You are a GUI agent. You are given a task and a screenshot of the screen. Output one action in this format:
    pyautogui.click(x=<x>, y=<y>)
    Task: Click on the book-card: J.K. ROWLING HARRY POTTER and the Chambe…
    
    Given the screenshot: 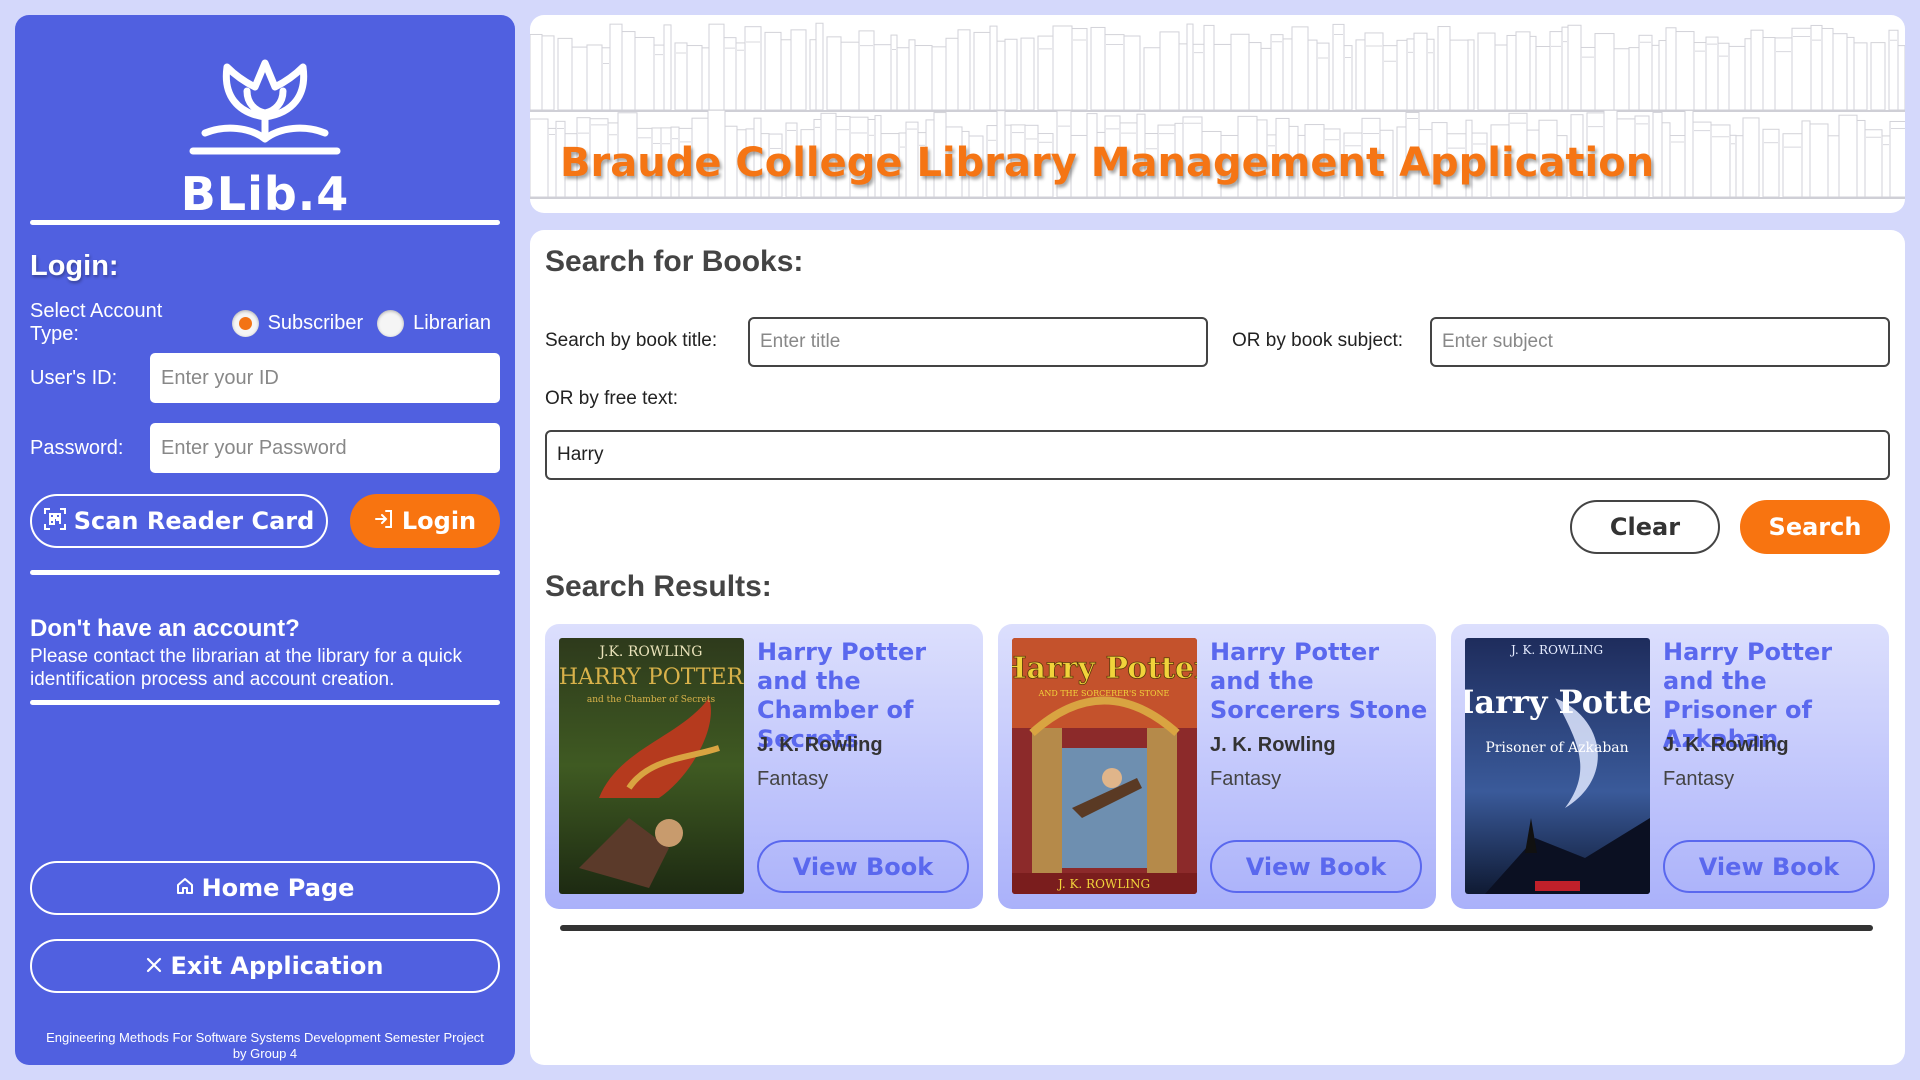 What is the action you would take?
    pyautogui.click(x=764, y=766)
    